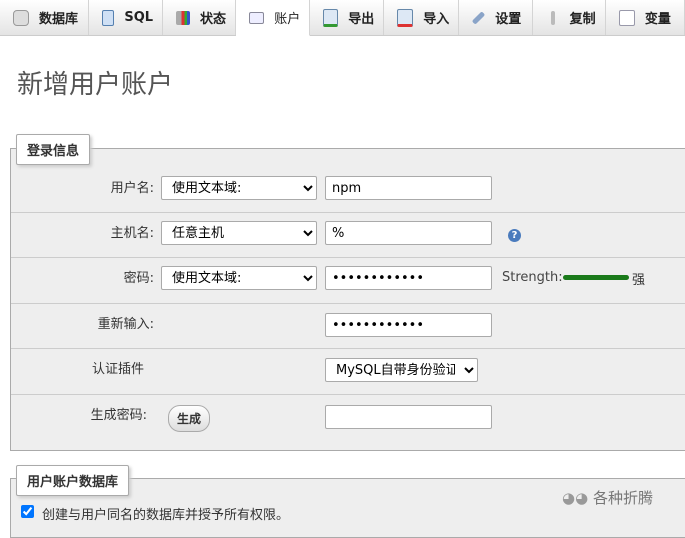 Image resolution: width=685 pixels, height=538 pixels. I want to click on accounts-icon, so click(257, 17).